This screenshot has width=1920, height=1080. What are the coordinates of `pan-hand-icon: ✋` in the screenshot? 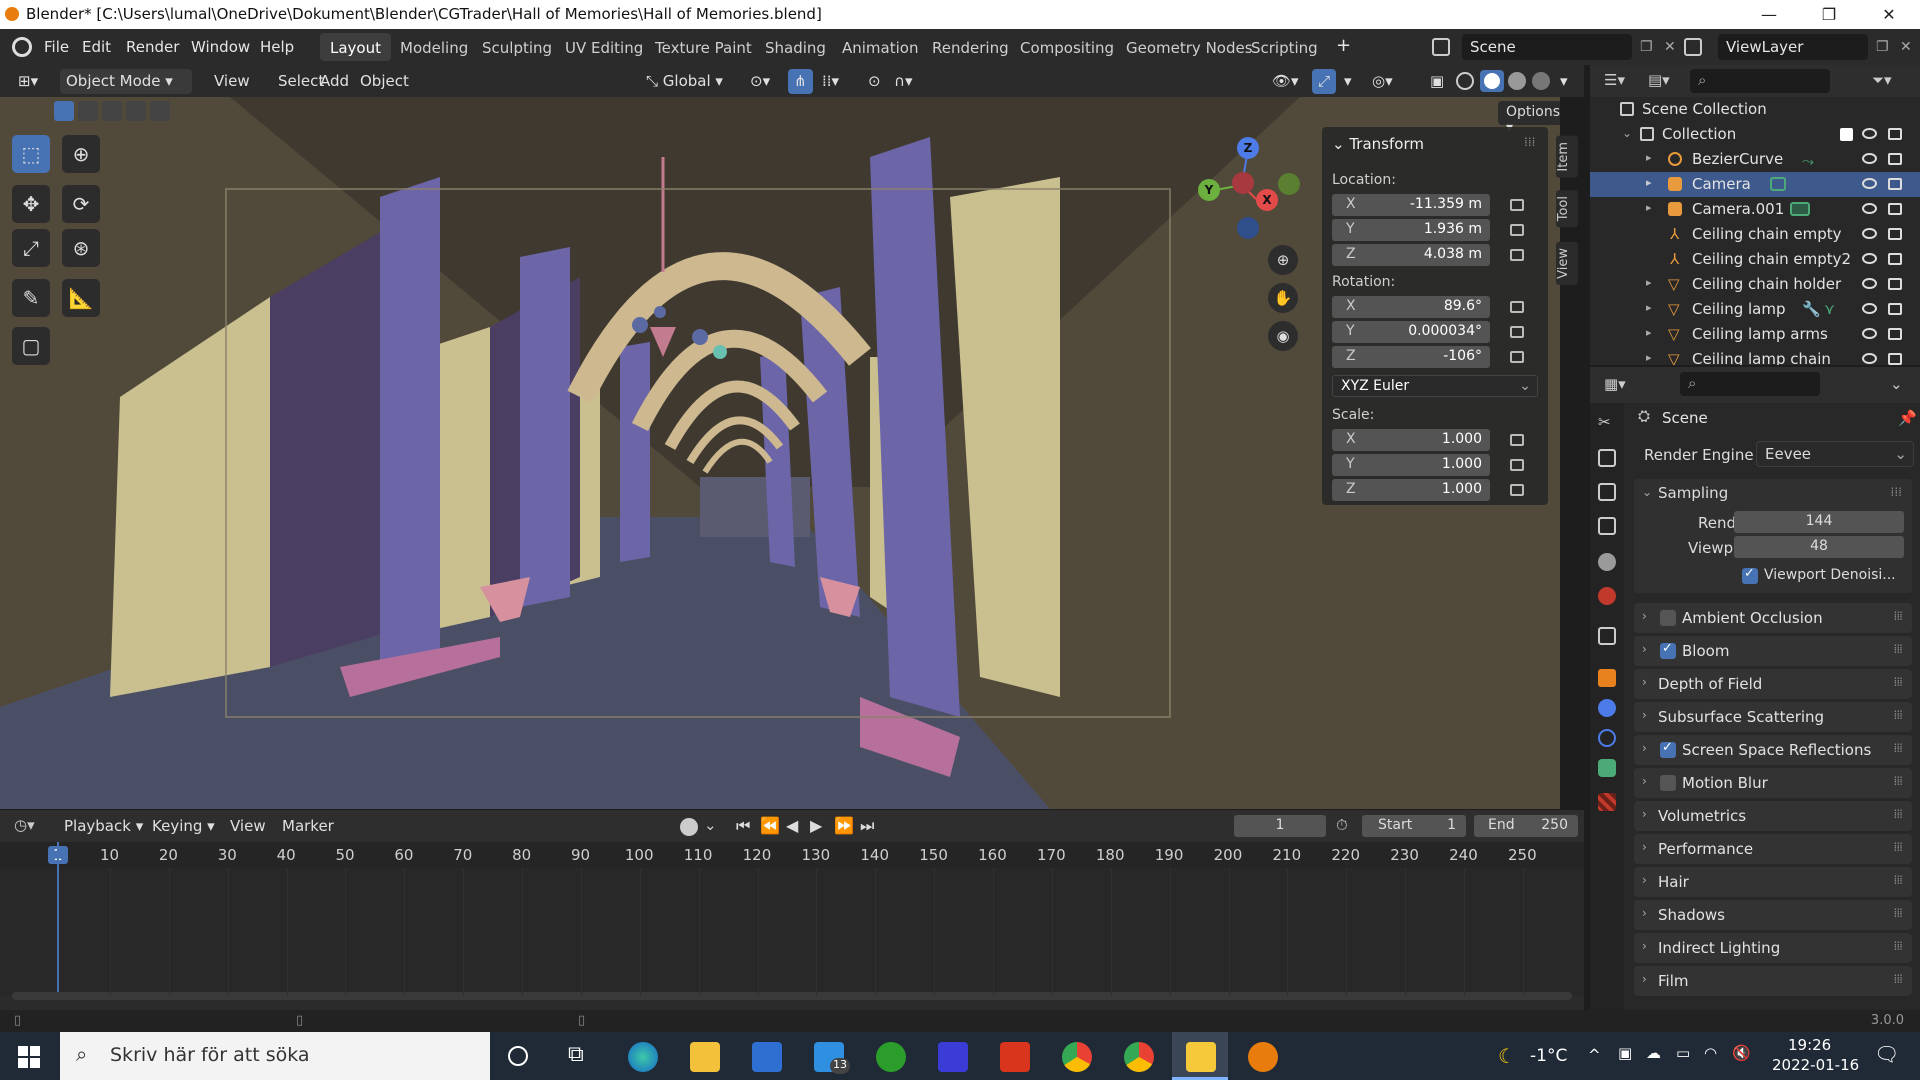 It's located at (1283, 298).